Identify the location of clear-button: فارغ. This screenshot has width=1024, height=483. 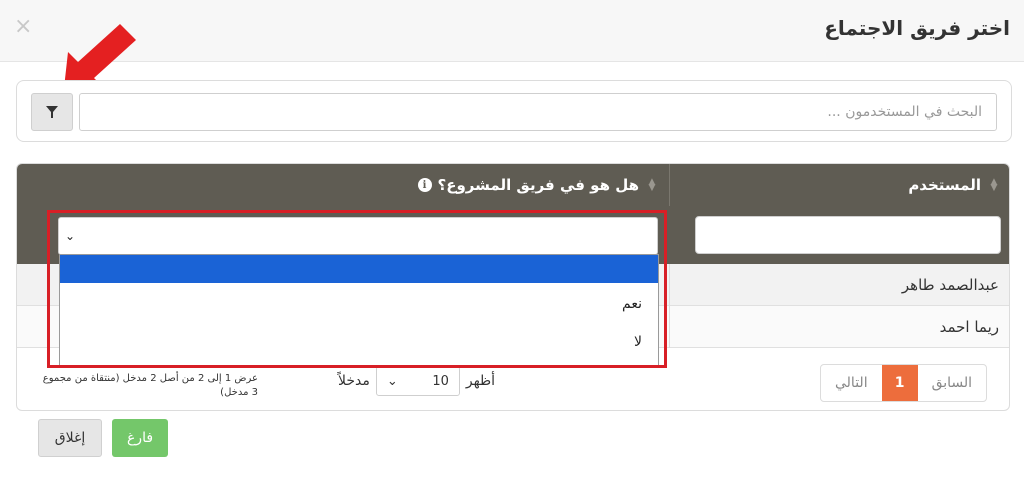
(140, 438).